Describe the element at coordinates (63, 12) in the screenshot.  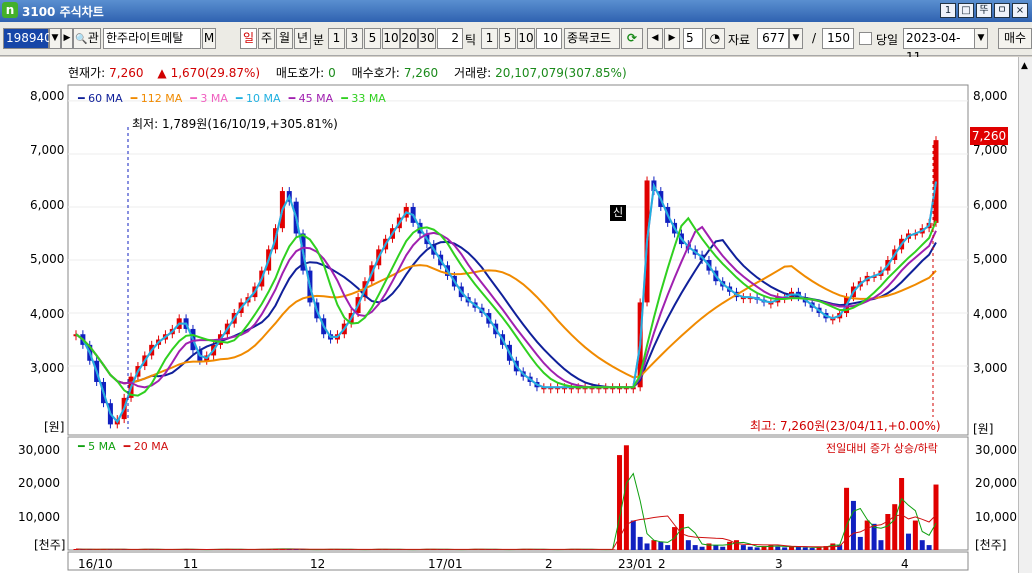
I see `window-title: 3100 주식차트` at that location.